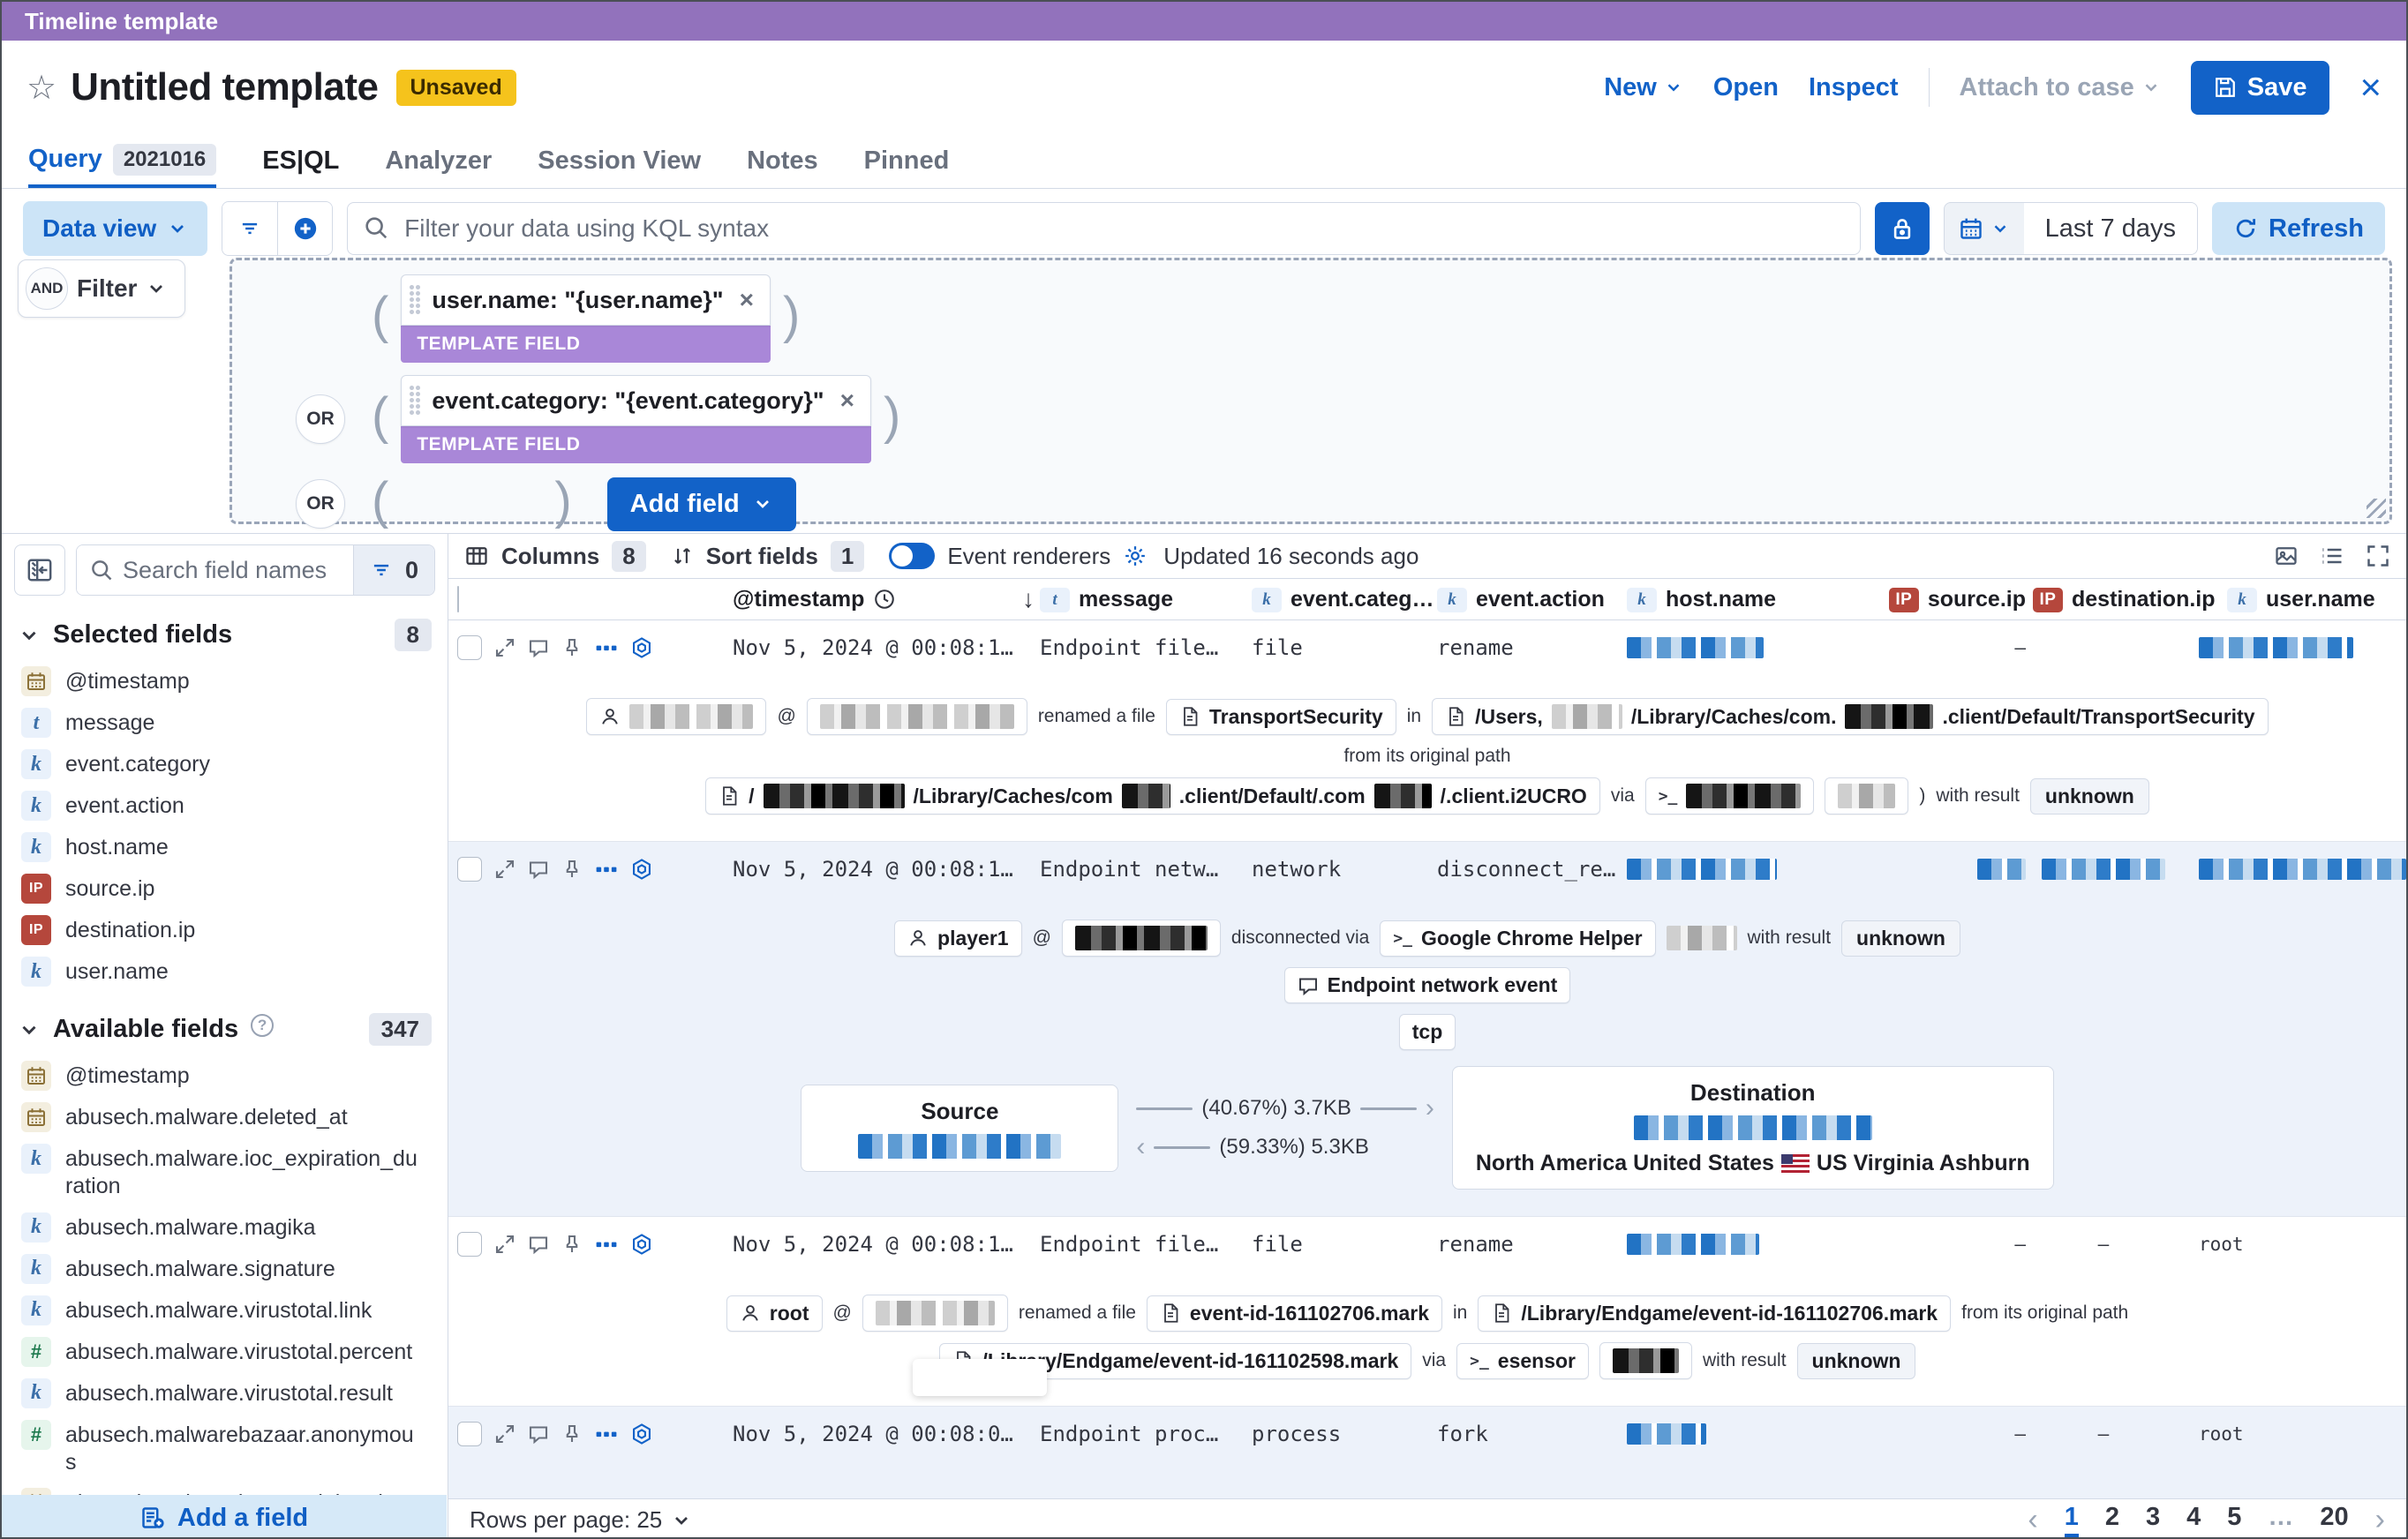 The width and height of the screenshot is (2408, 1539). Describe the element at coordinates (1715, 1313) in the screenshot. I see `renderer-chip: /Library/Endgame/event-id-161102706.mark` at that location.